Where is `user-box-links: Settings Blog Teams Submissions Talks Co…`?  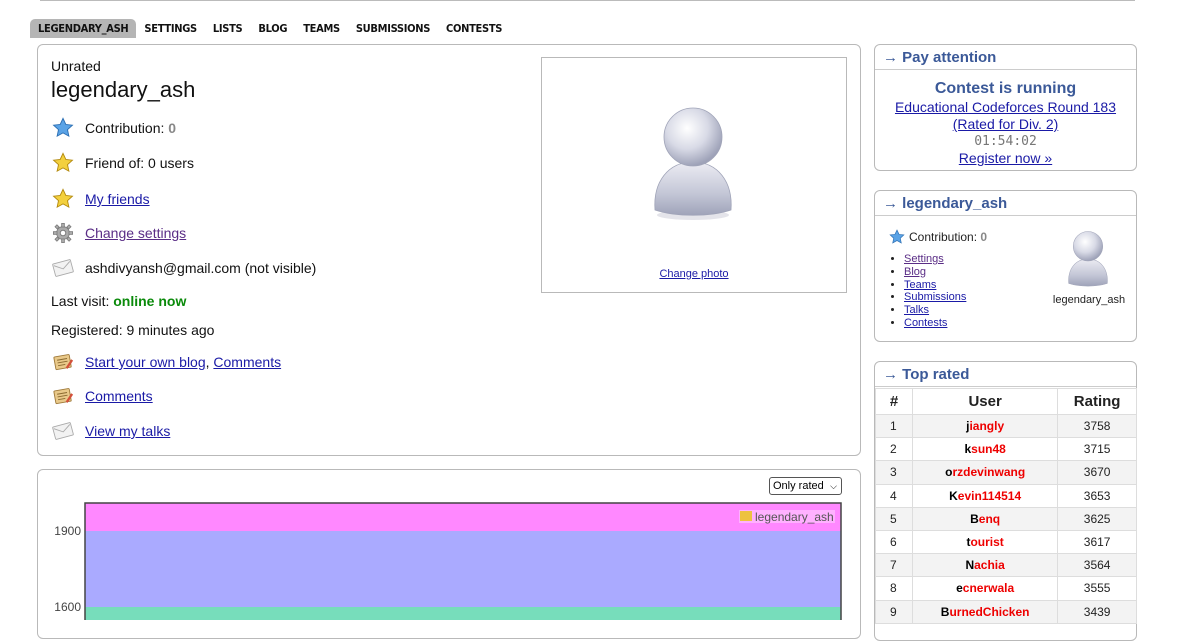
user-box-links: Settings Blog Teams Submissions Talks Co… is located at coordinates (927, 291).